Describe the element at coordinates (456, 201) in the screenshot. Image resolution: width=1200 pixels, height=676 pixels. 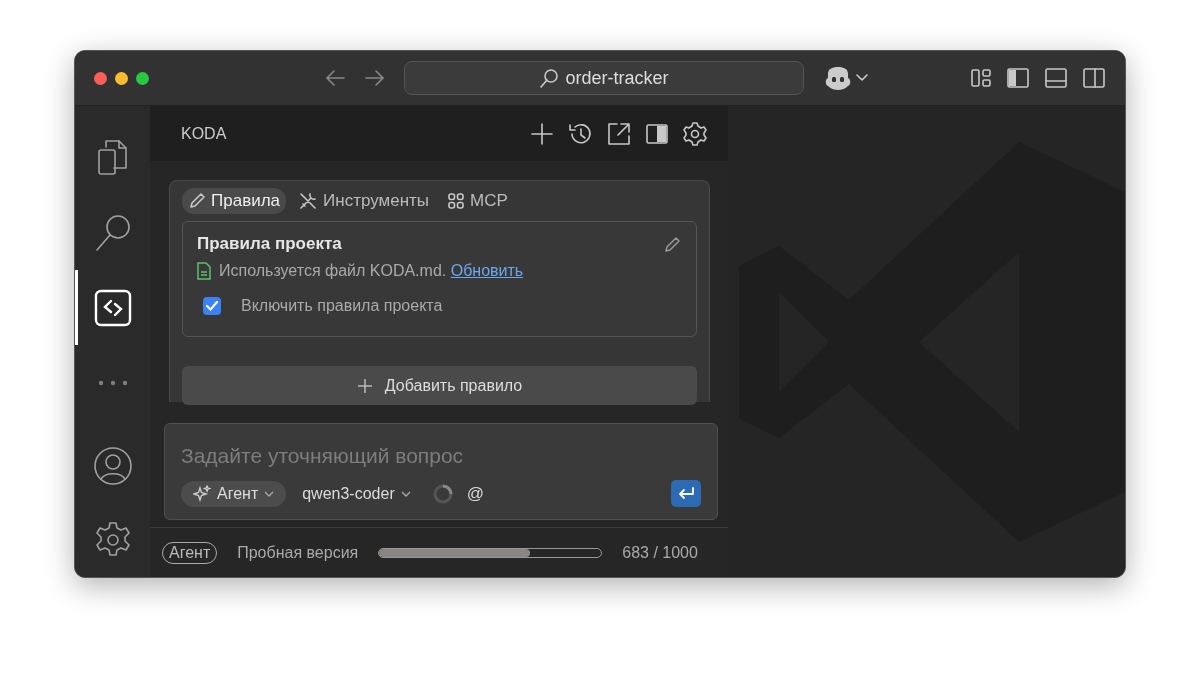
I see `grid-icon` at that location.